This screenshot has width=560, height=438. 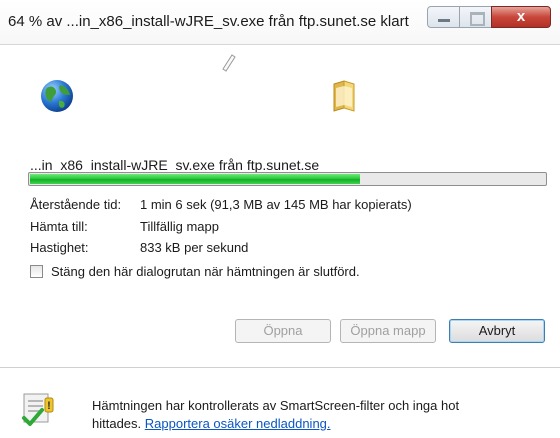 I want to click on minimize-icon, so click(x=444, y=20).